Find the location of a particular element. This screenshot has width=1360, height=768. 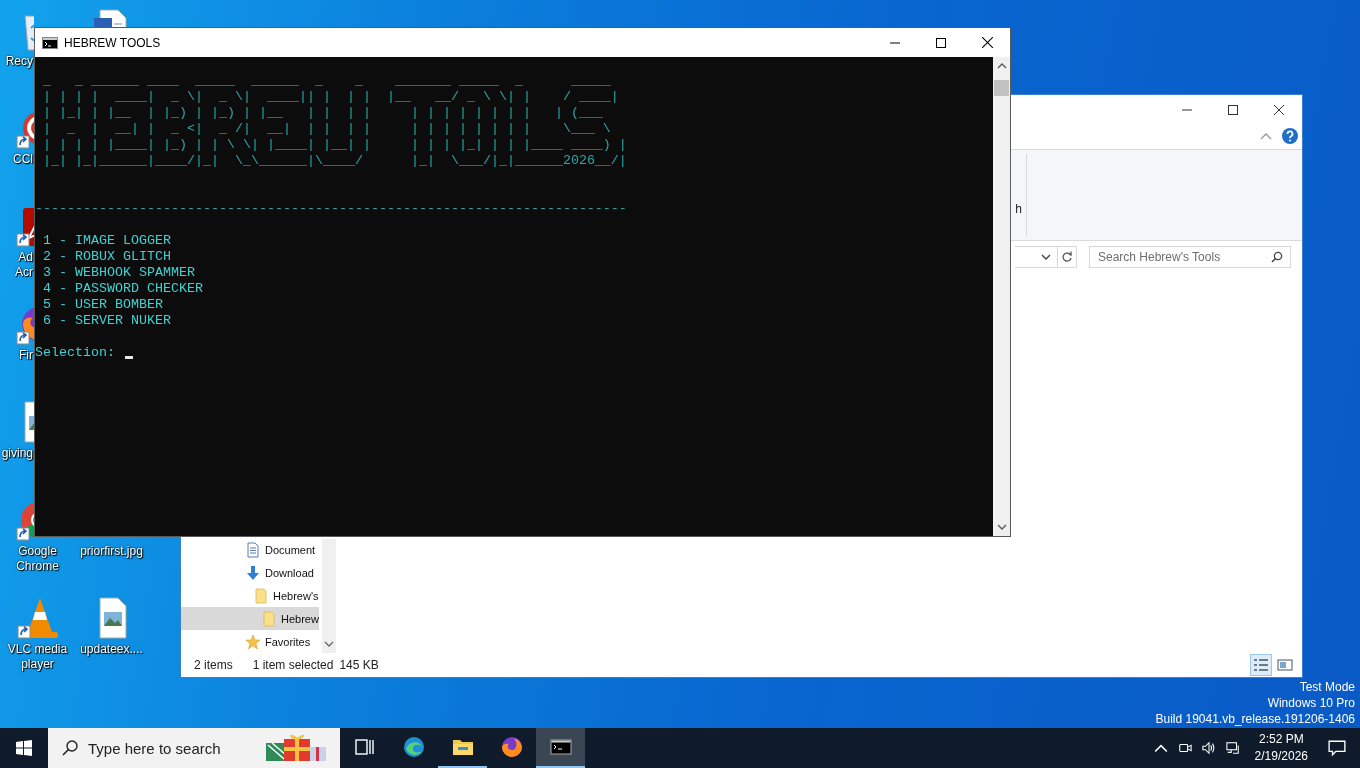

clock-time: 2:52 PM is located at coordinates (1281, 739).